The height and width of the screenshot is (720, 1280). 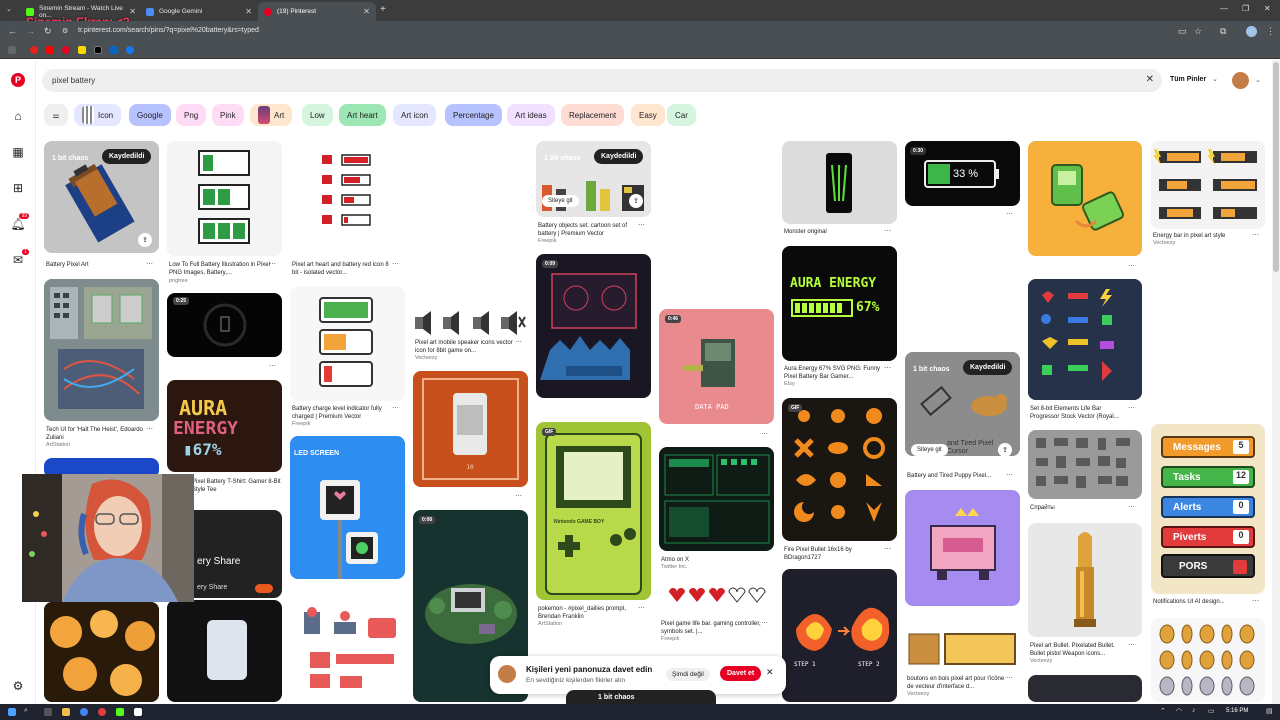 I want to click on maximize-icon: ❐, so click(x=1245, y=8).